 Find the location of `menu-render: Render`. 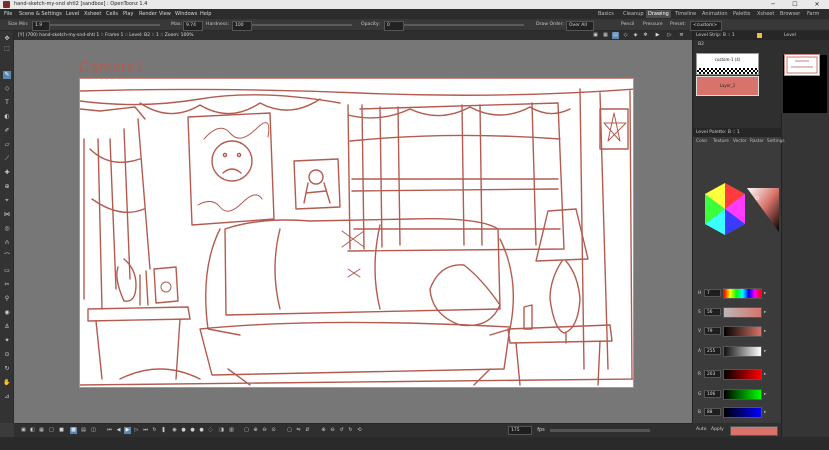

menu-render: Render is located at coordinates (148, 14).